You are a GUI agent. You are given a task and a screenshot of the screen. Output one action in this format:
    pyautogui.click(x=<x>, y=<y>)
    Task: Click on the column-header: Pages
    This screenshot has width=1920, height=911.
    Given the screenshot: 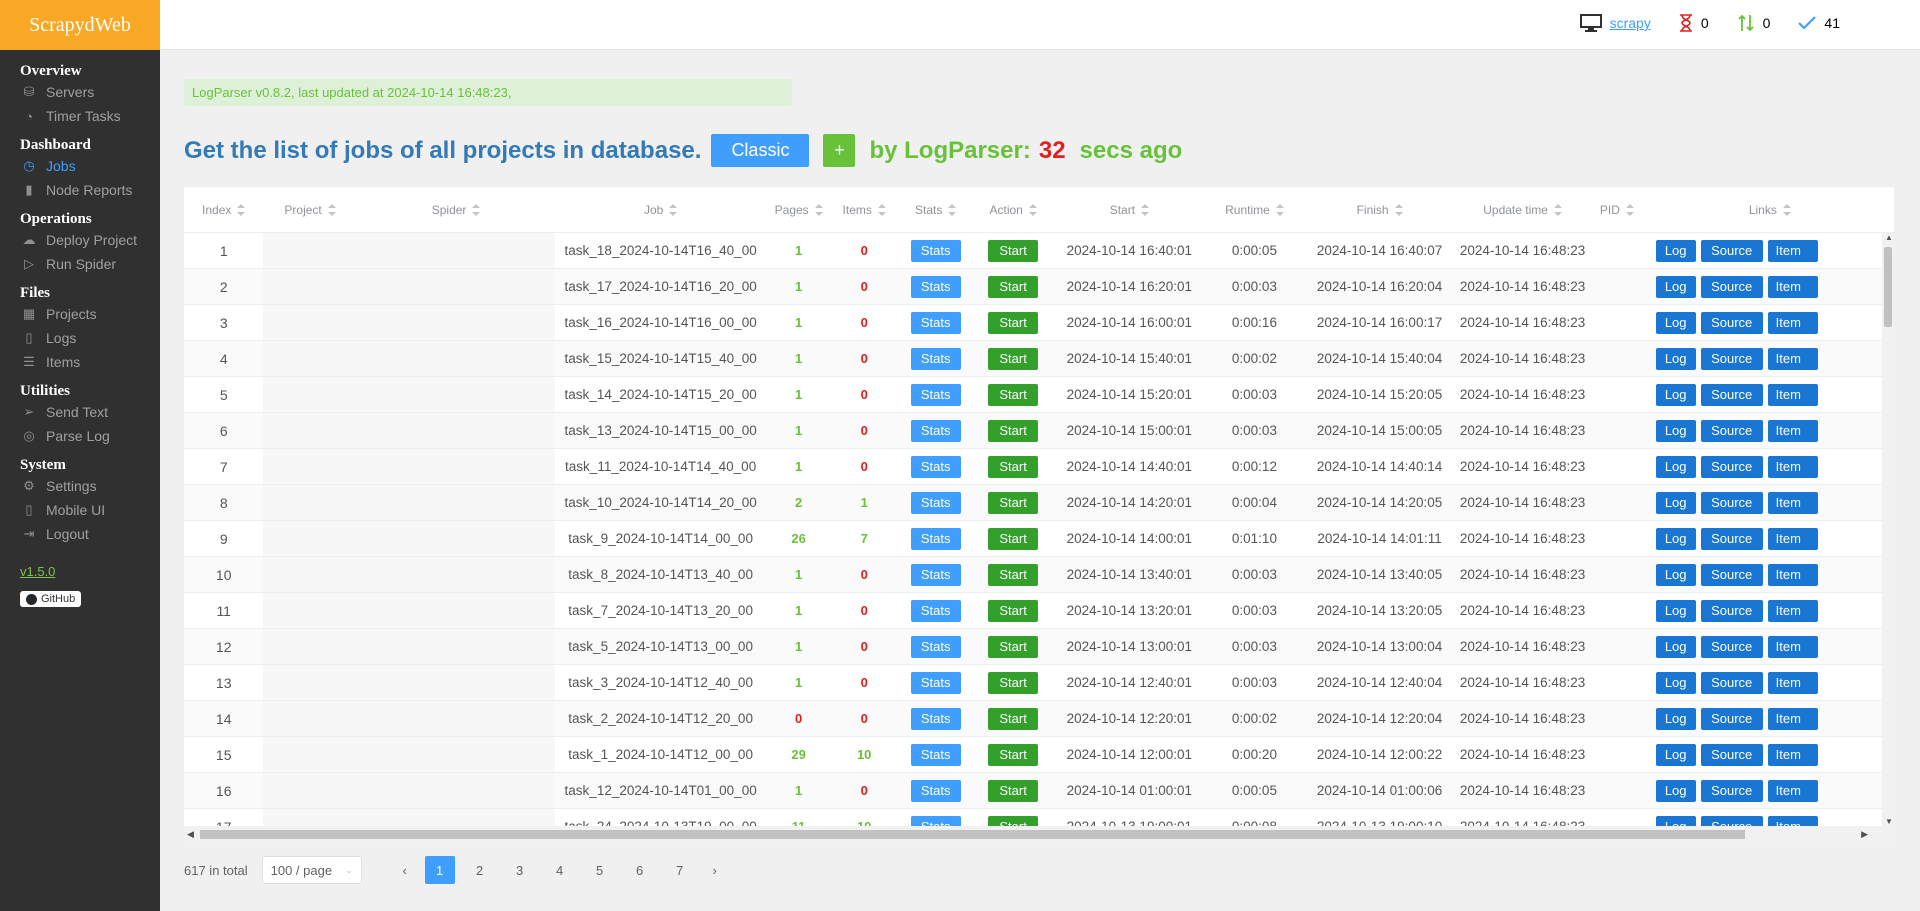 What is the action you would take?
    pyautogui.click(x=799, y=209)
    